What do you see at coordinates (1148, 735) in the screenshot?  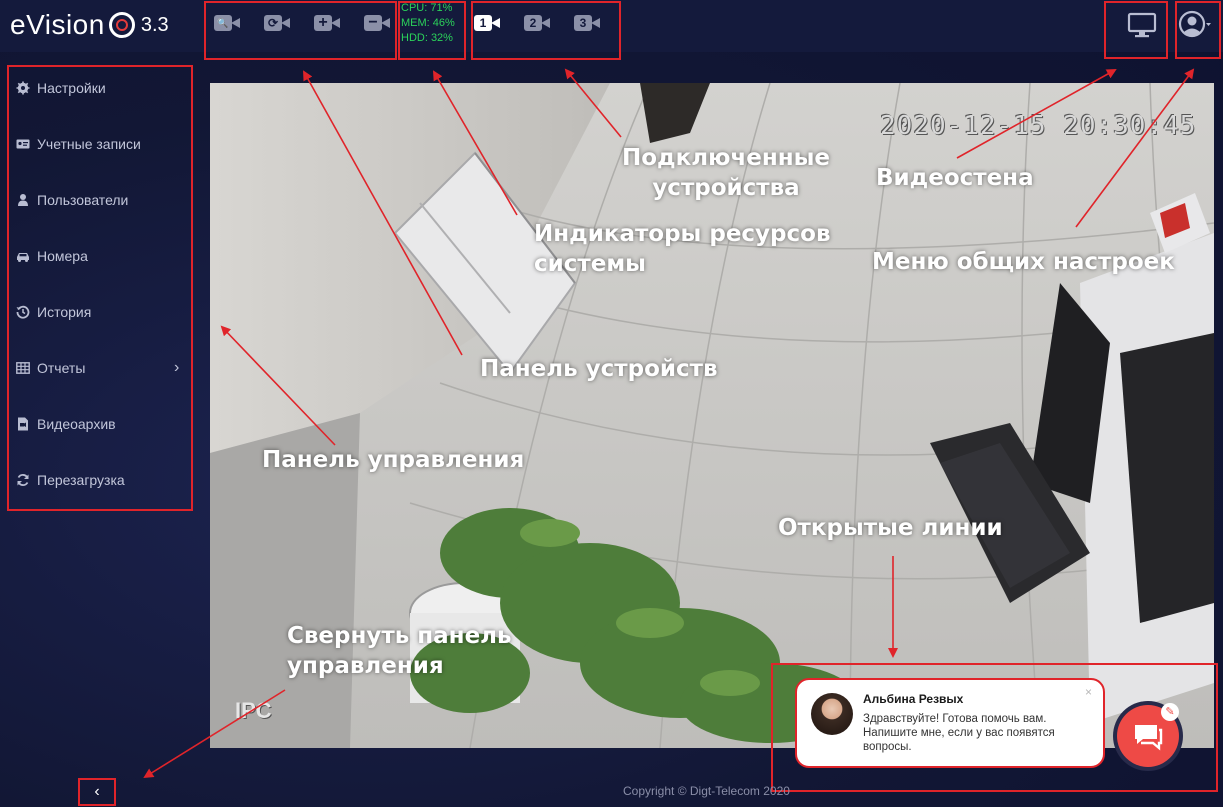 I see `open-lines-button: ✎` at bounding box center [1148, 735].